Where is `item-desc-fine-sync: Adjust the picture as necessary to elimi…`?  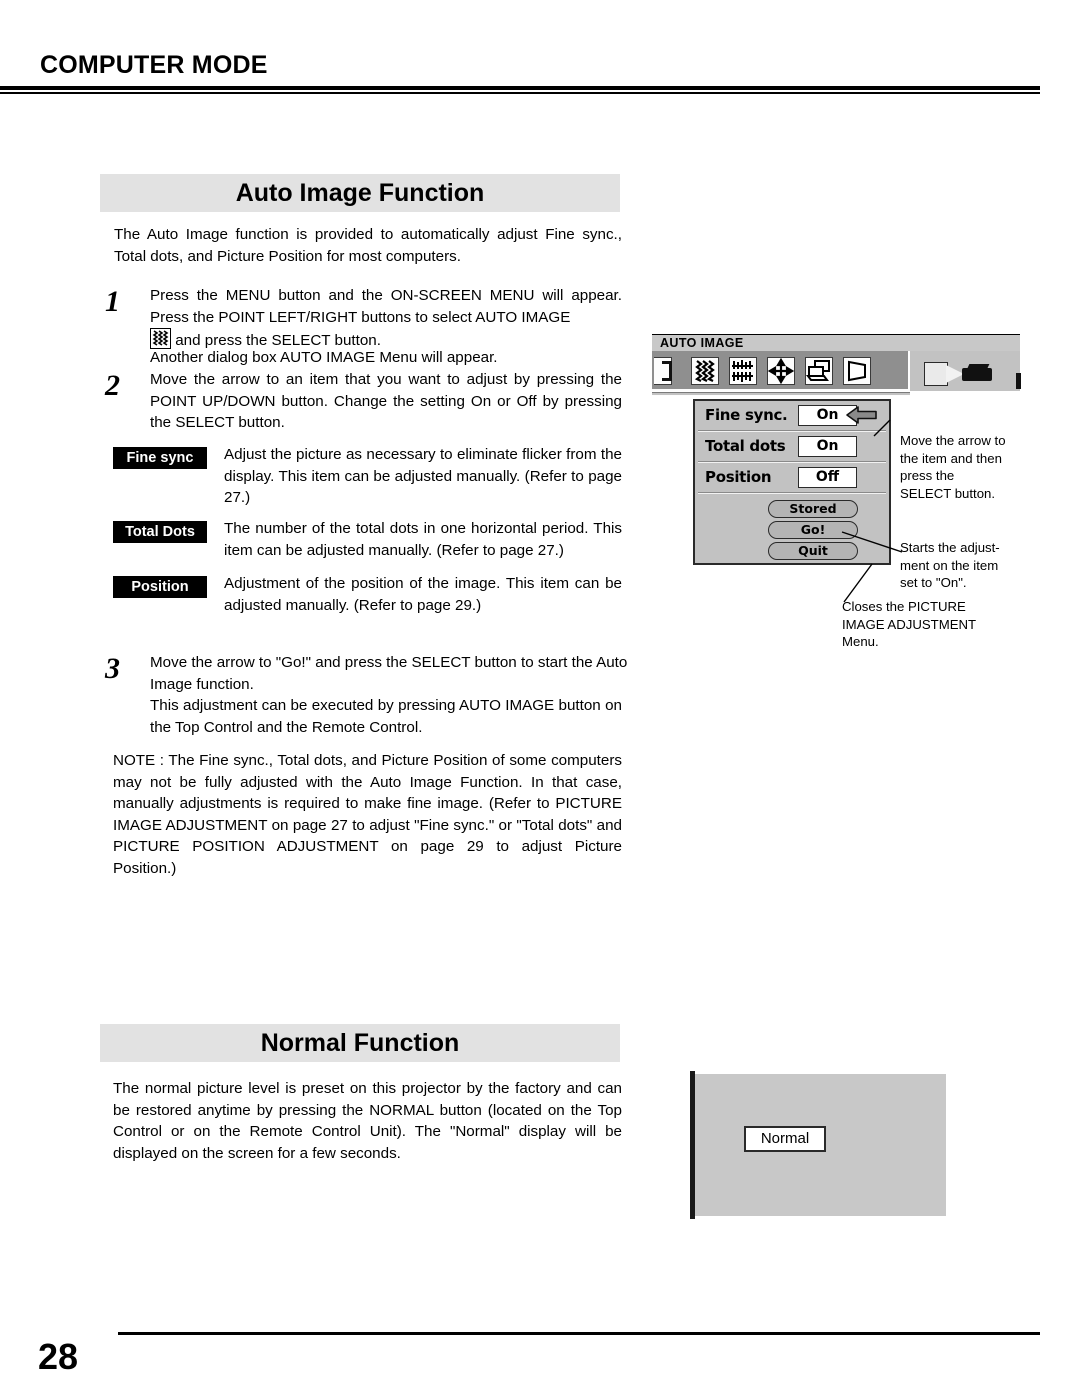 item-desc-fine-sync: Adjust the picture as necessary to elimi… is located at coordinates (423, 476).